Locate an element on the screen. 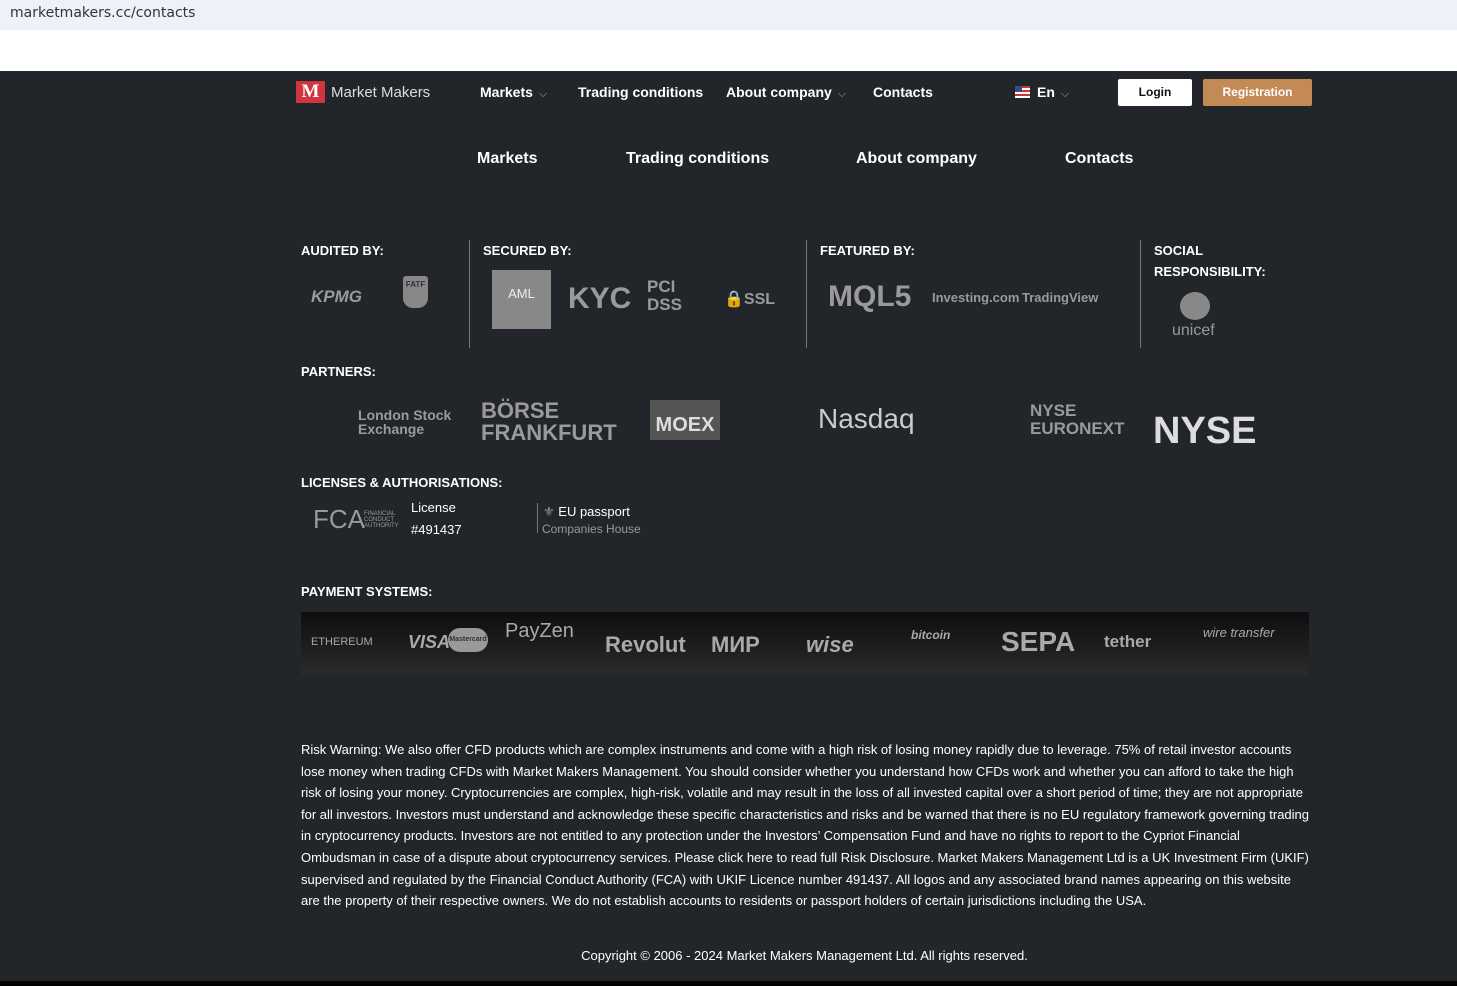 Image resolution: width=1457 pixels, height=986 pixels. kpmg-logo: KPMG is located at coordinates (336, 296).